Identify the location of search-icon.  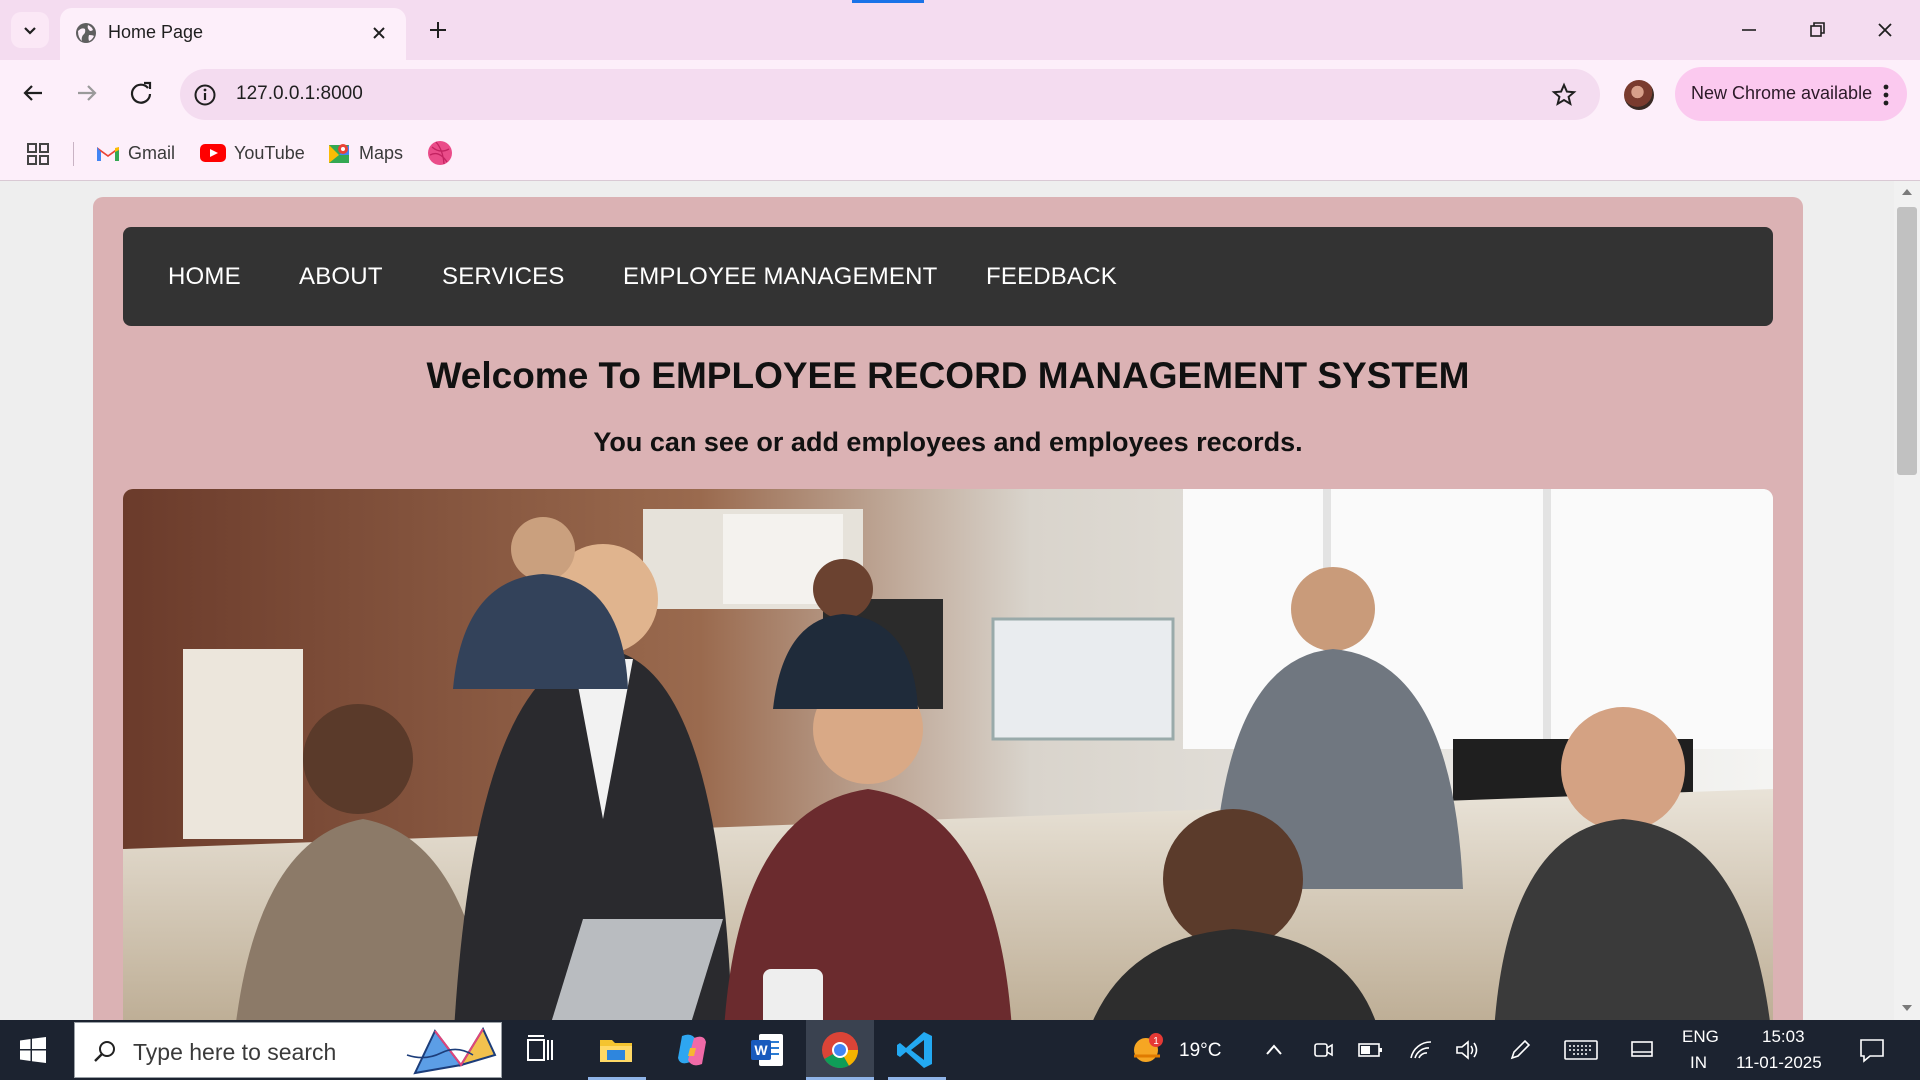
(104, 1051).